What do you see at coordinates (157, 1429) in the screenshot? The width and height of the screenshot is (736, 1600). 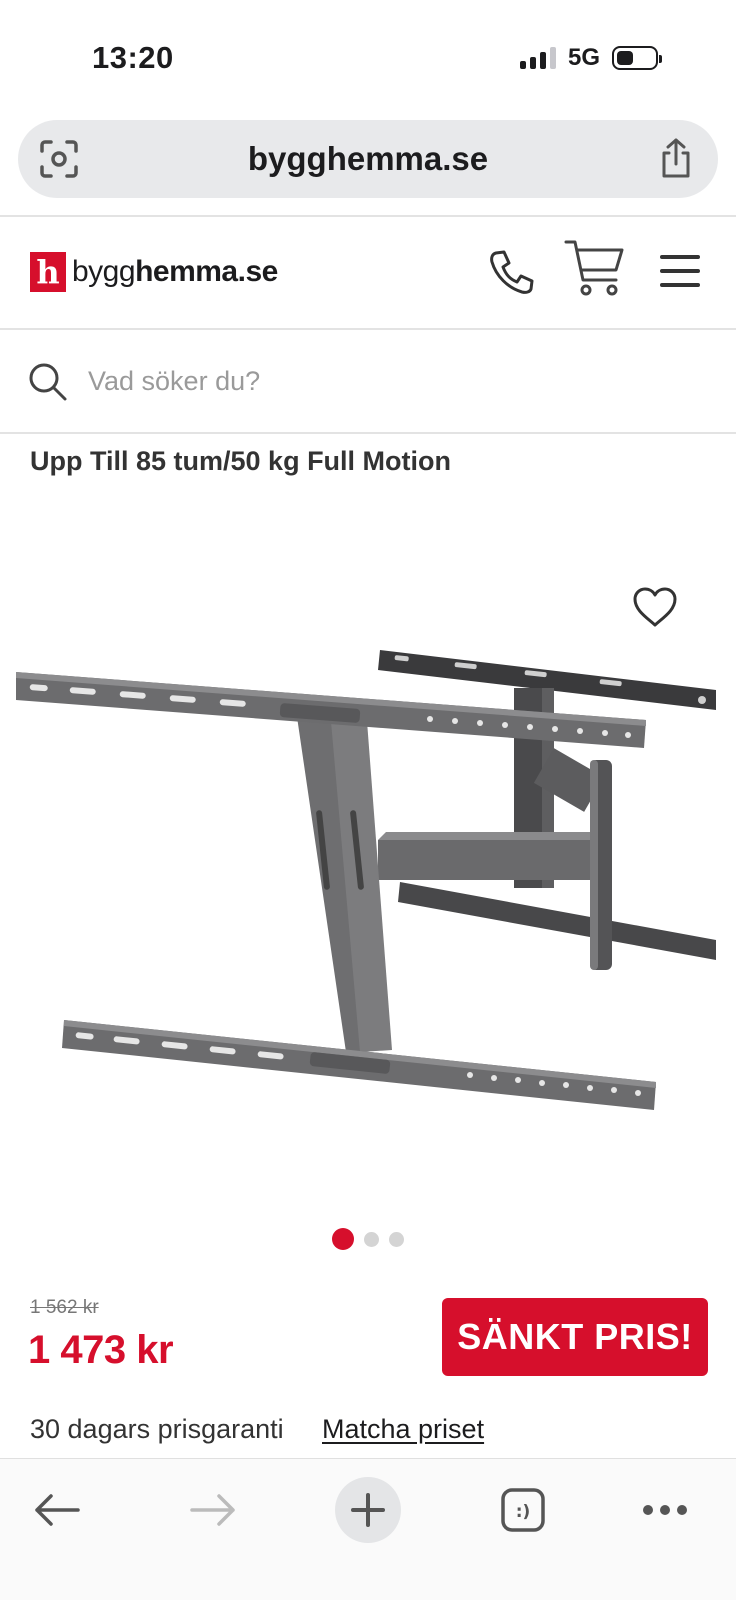 I see `price-guarantee-text: 30 dagars prisgaranti` at bounding box center [157, 1429].